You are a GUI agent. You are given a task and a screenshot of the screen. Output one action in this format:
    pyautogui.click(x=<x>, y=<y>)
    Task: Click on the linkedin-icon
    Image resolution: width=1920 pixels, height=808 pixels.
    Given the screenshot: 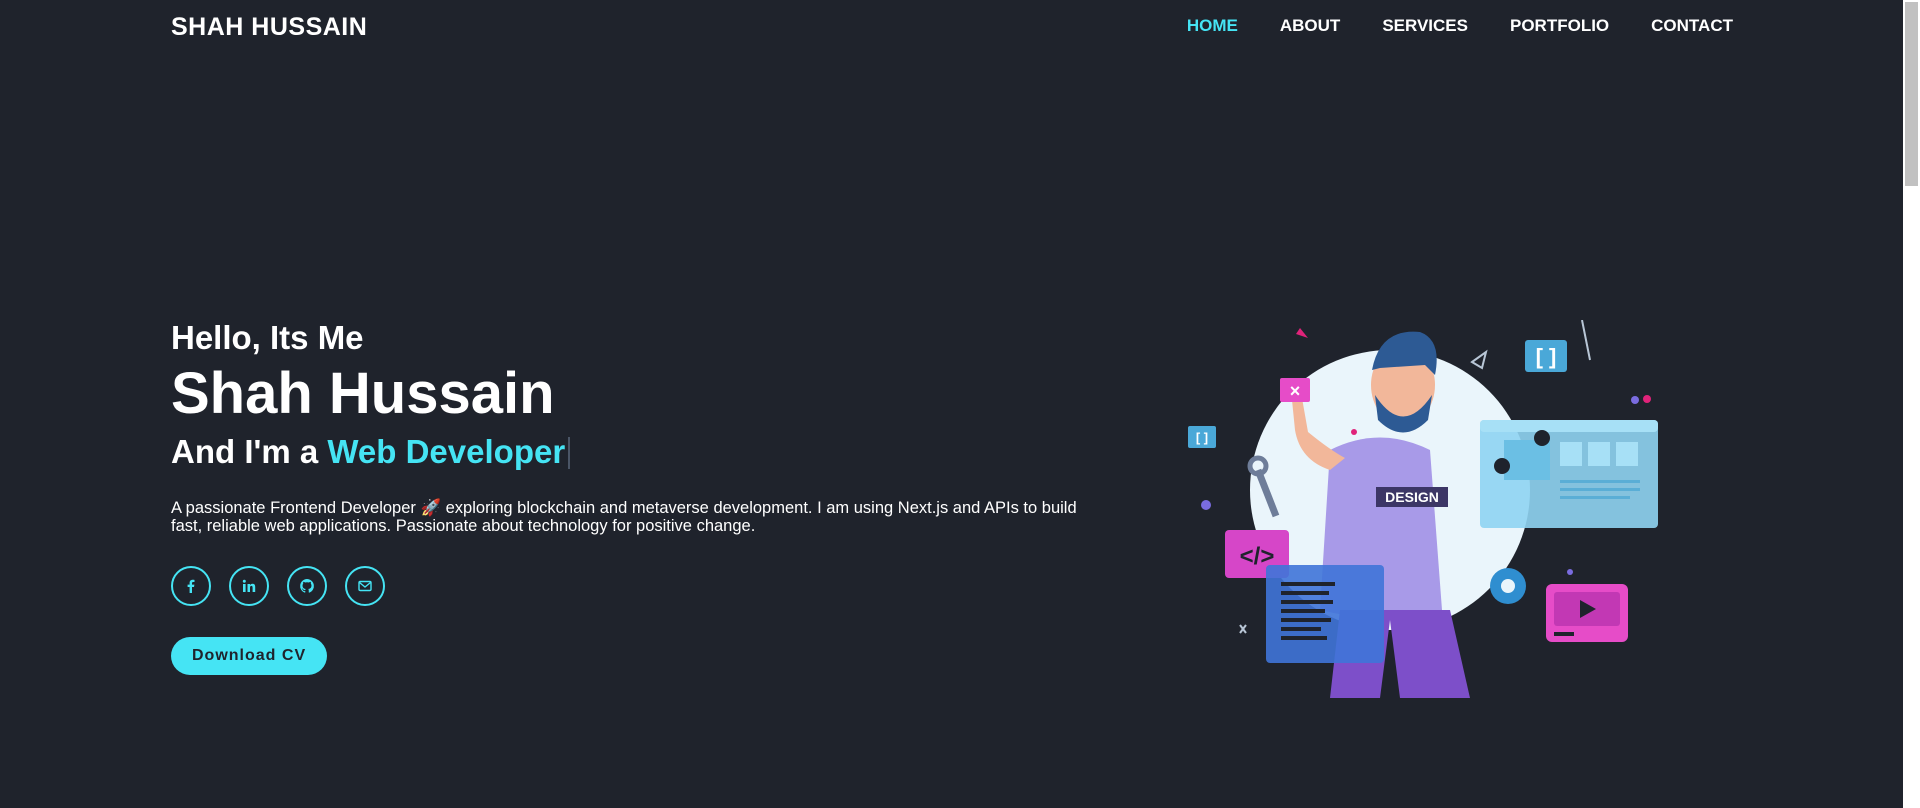 What is the action you would take?
    pyautogui.click(x=249, y=585)
    